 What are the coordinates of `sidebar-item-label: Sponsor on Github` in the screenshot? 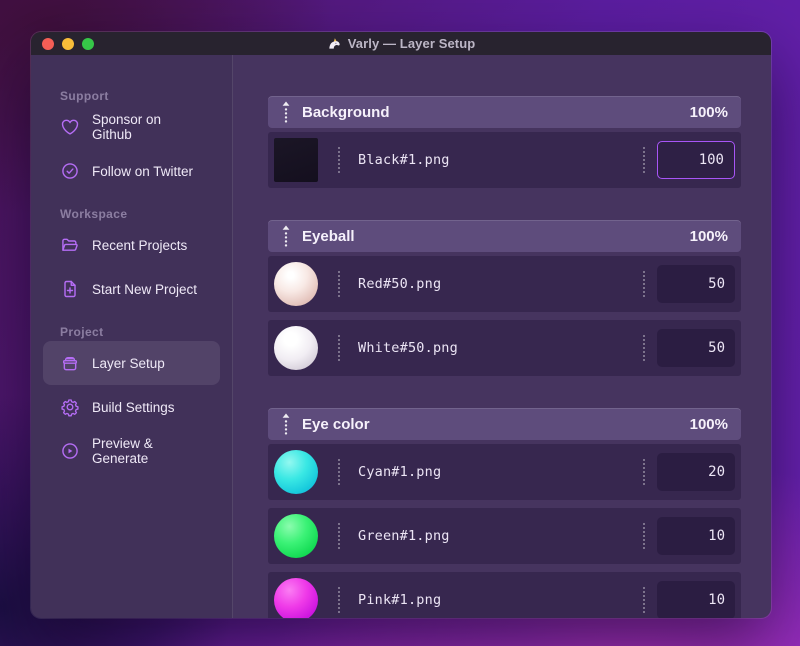 It's located at (127, 127).